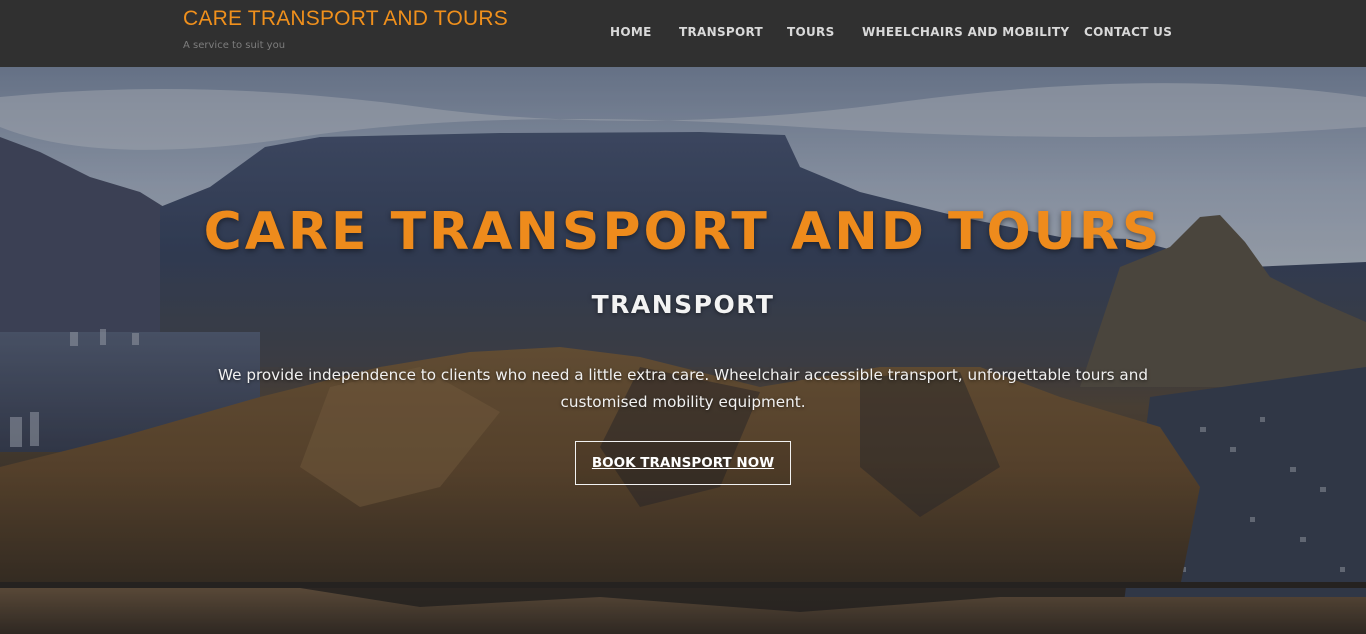 Image resolution: width=1366 pixels, height=634 pixels. What do you see at coordinates (234, 45) in the screenshot?
I see `site-tagline: A service to suit you` at bounding box center [234, 45].